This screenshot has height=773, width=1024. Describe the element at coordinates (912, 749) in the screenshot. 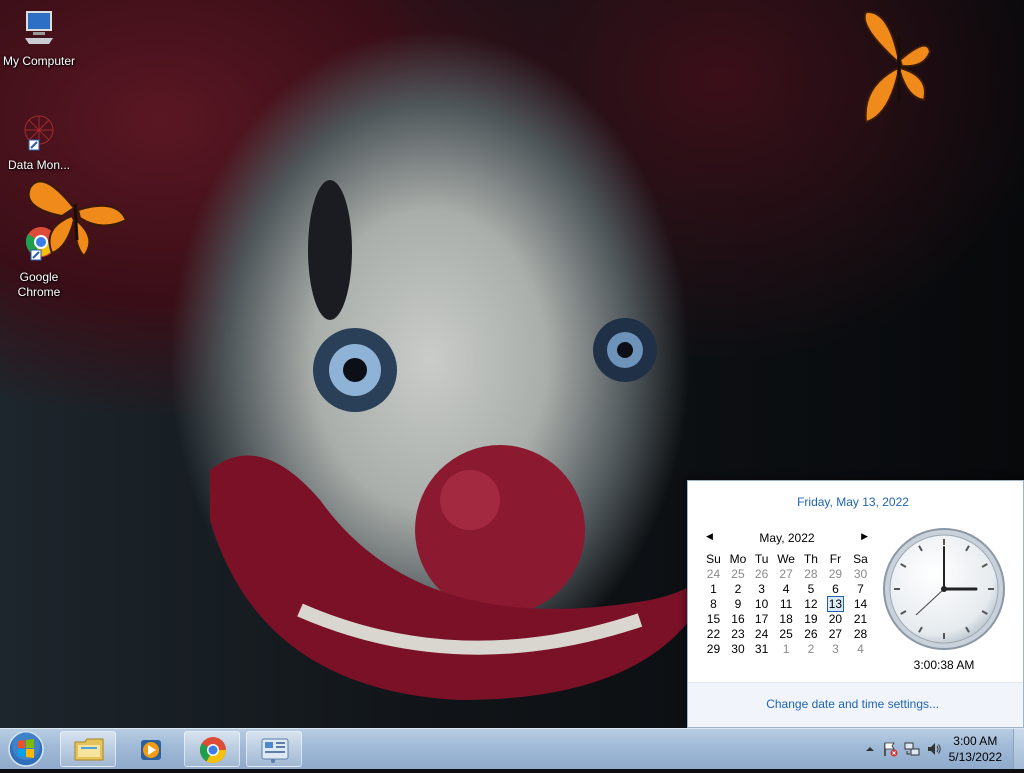

I see `network-icon` at that location.